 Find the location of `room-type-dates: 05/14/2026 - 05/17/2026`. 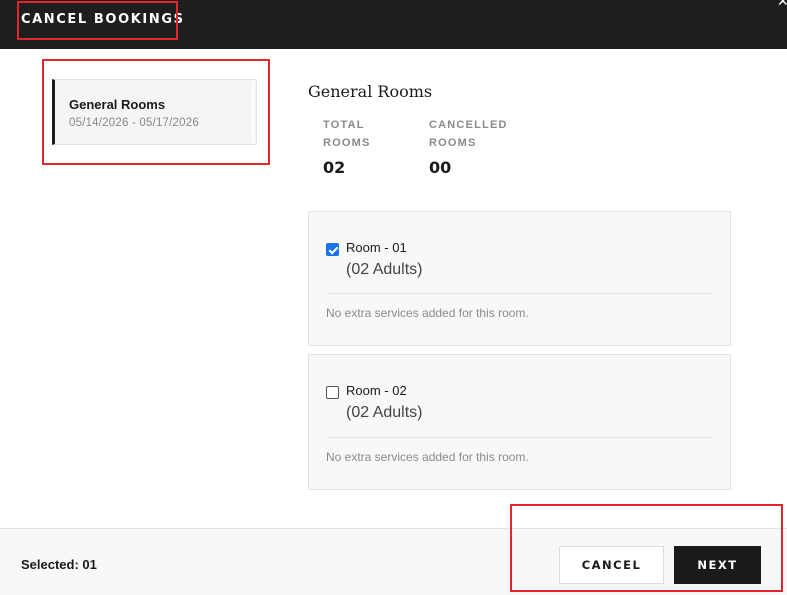

room-type-dates: 05/14/2026 - 05/17/2026 is located at coordinates (134, 123).